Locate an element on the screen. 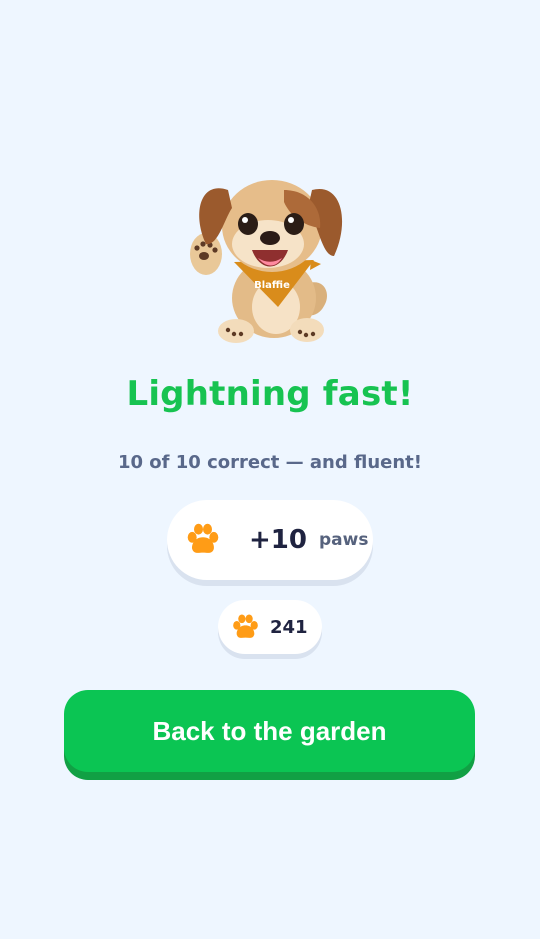  result-subtitle: 10 of 10 correct — and fluent! is located at coordinates (269, 462).